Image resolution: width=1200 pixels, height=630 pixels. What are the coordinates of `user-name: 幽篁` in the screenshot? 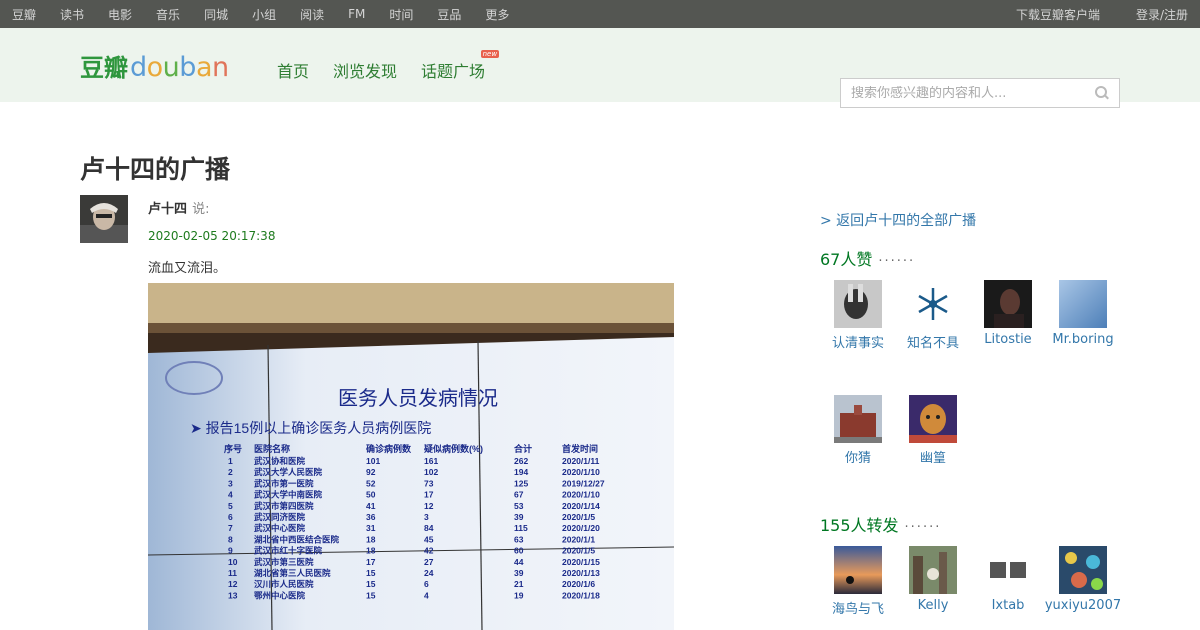 It's located at (933, 456).